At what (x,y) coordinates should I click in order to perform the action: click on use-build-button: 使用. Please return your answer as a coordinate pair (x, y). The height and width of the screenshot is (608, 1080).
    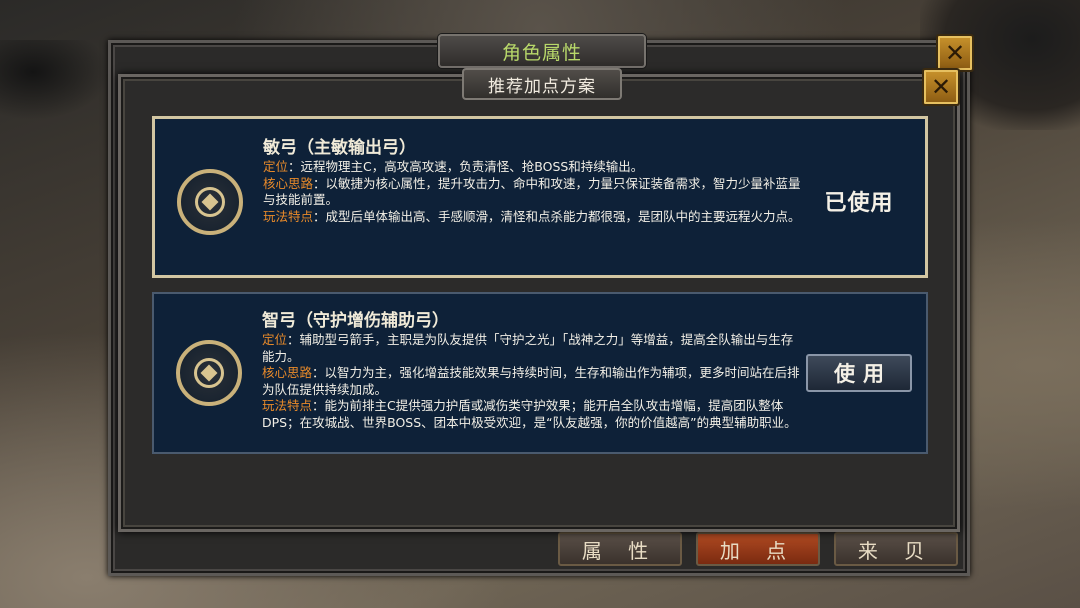
    Looking at the image, I should click on (859, 373).